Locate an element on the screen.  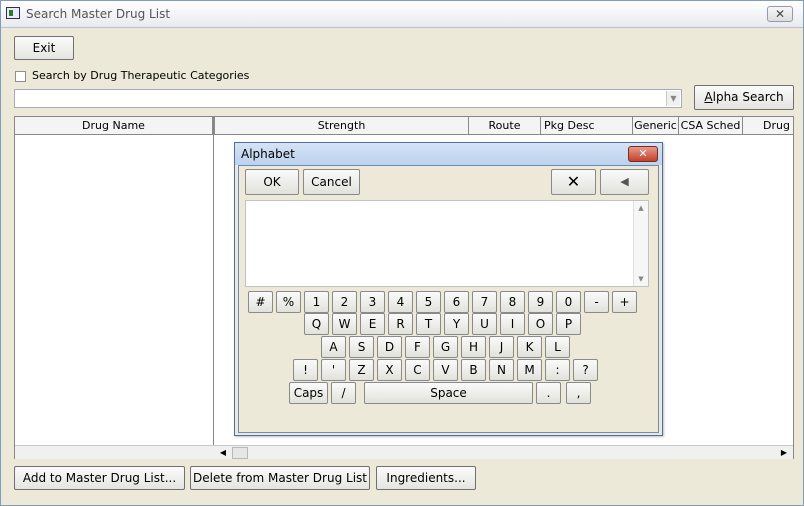
key-3-2: Z is located at coordinates (361, 370).